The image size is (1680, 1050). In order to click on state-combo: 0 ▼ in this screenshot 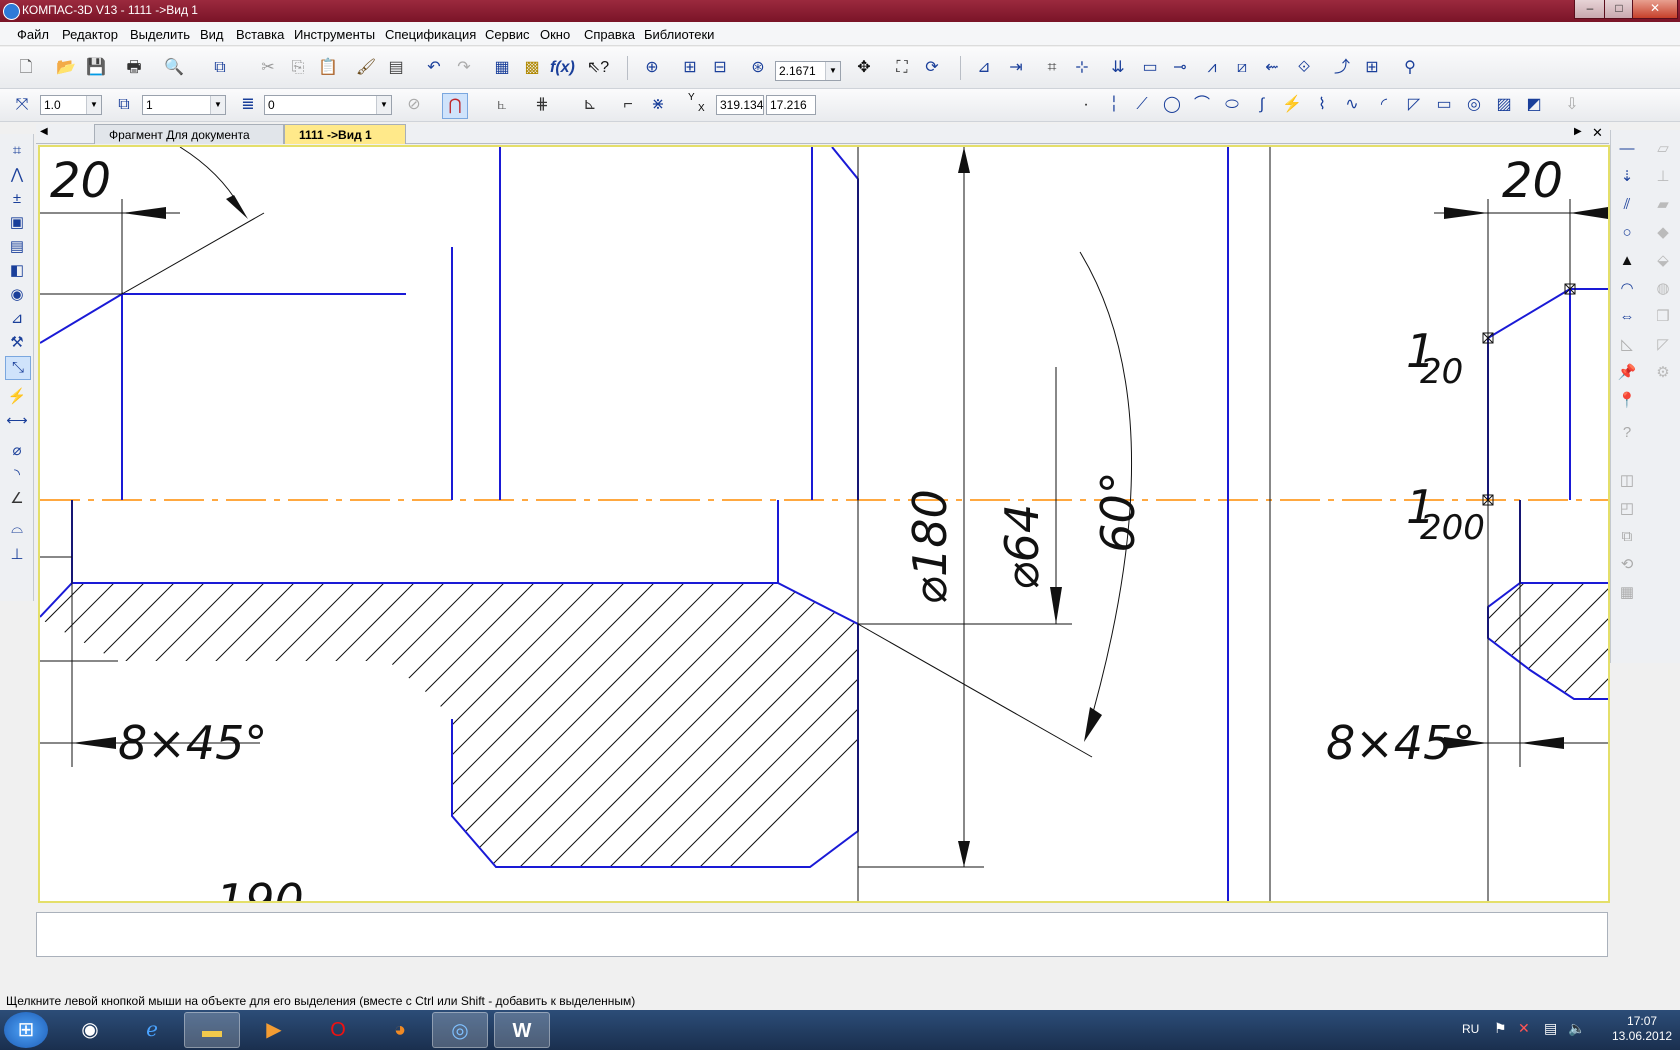, I will do `click(328, 105)`.